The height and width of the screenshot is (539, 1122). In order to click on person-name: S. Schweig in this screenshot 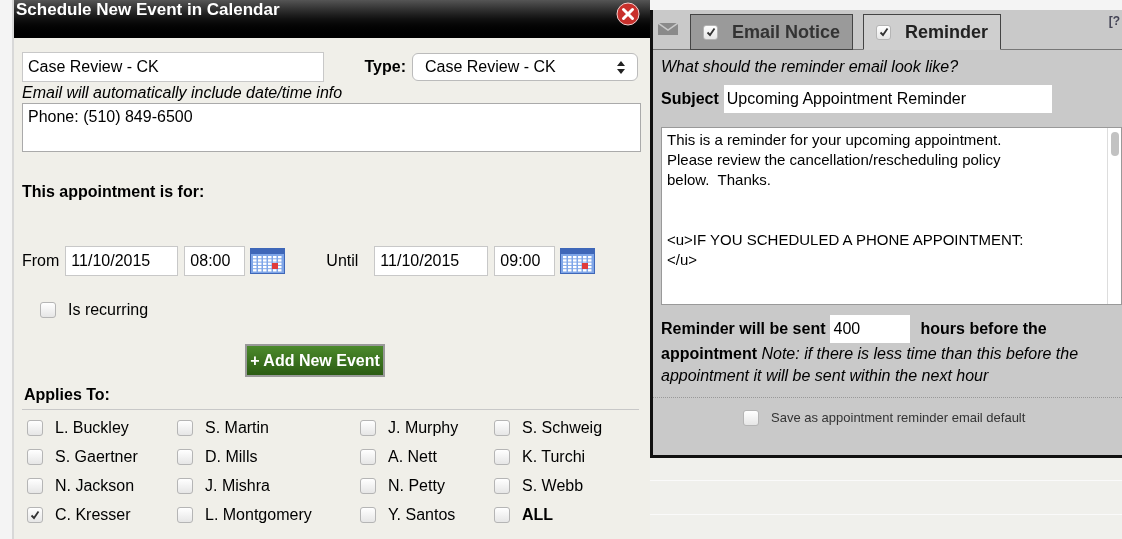, I will do `click(562, 427)`.